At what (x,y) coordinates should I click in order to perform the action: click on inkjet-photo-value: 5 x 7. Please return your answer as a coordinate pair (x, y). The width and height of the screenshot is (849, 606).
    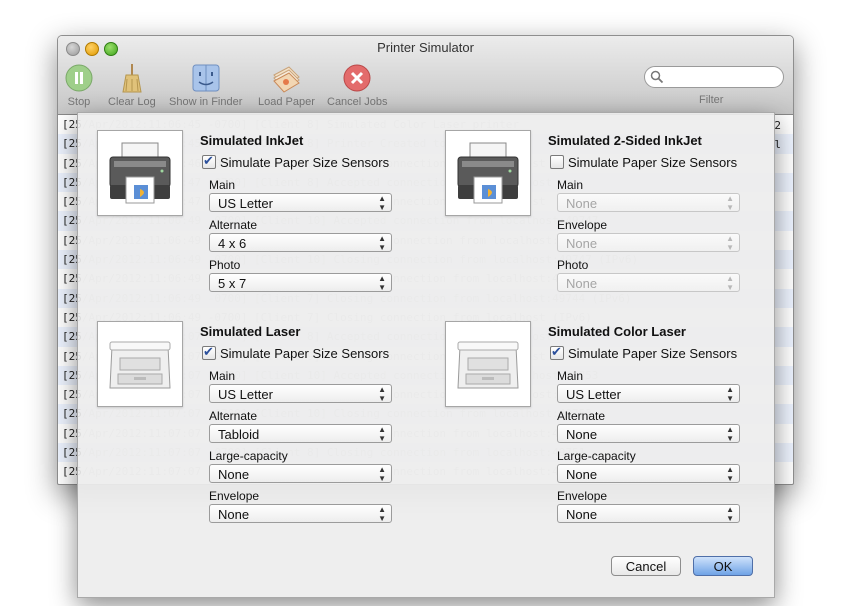
    Looking at the image, I should click on (232, 283).